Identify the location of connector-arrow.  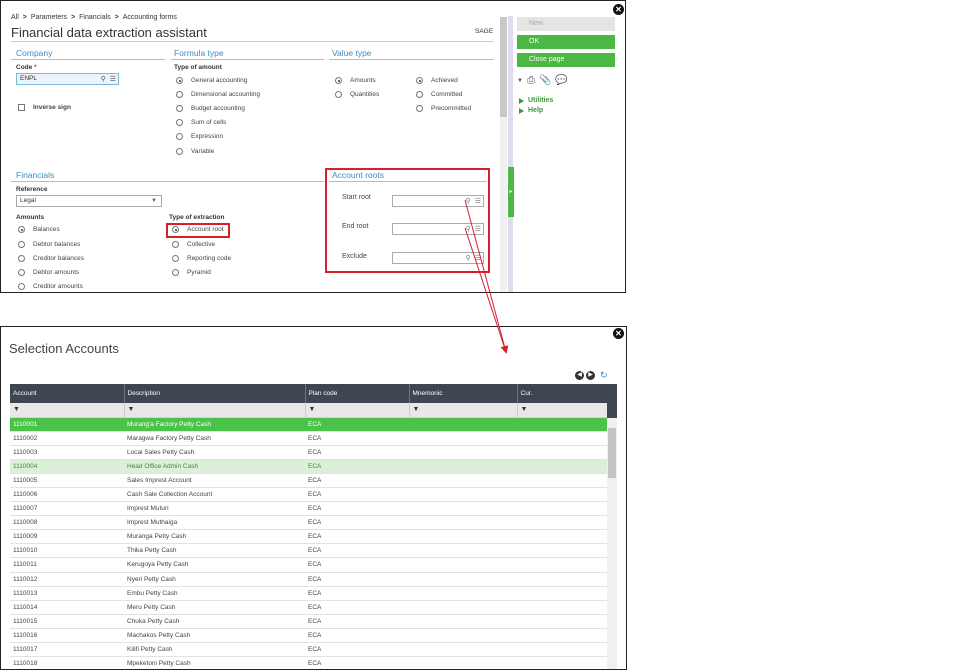
(486, 276).